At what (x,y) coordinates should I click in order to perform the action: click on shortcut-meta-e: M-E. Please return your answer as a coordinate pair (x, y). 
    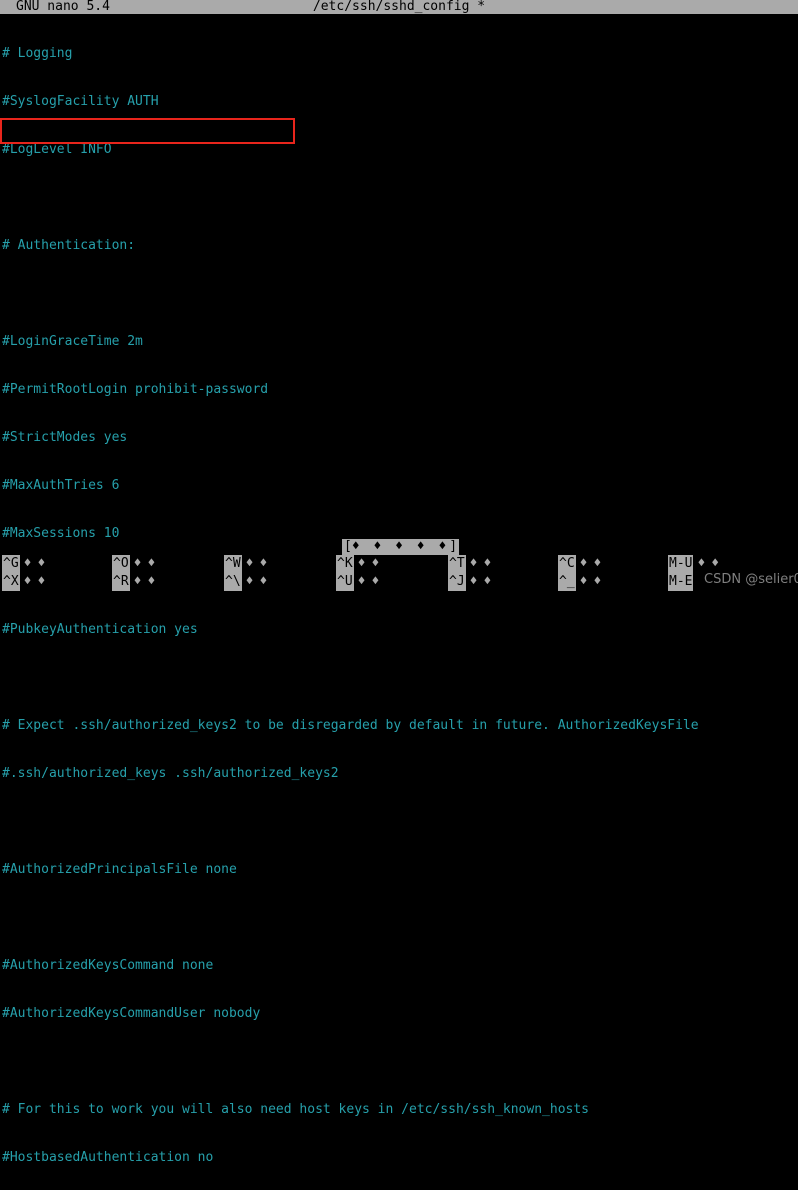
    Looking at the image, I should click on (682, 582).